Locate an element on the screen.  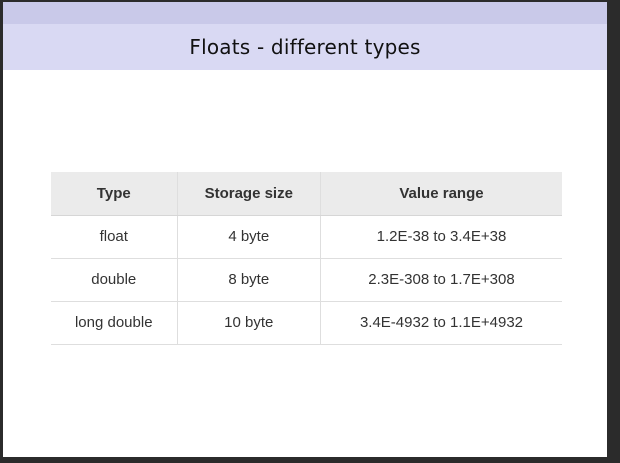
header-type: Type is located at coordinates (114, 194).